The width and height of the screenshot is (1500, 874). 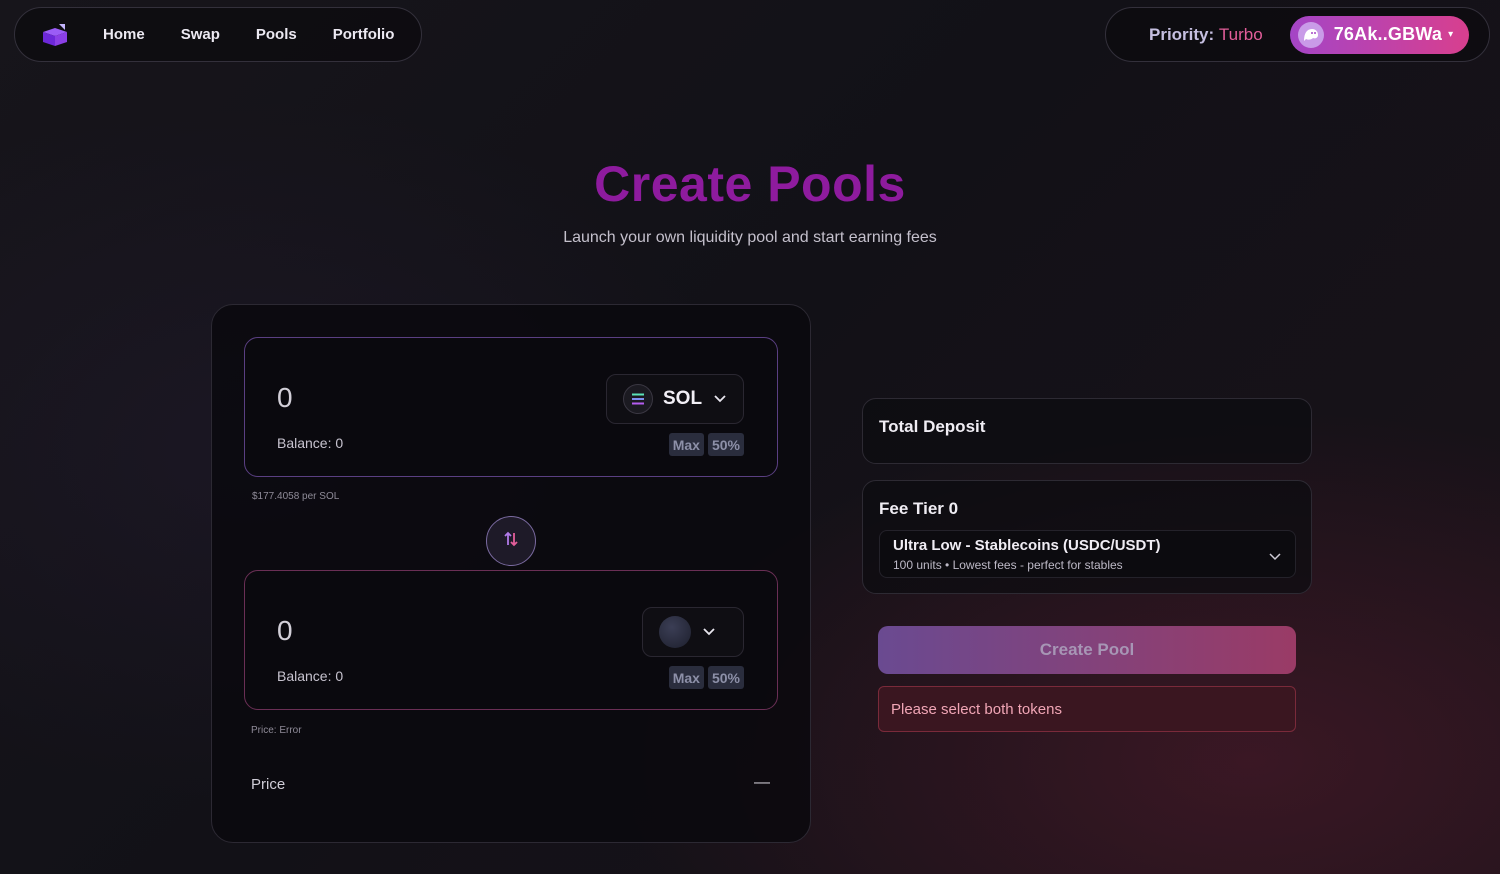 I want to click on token-a-balance: Balance: 0, so click(x=310, y=443).